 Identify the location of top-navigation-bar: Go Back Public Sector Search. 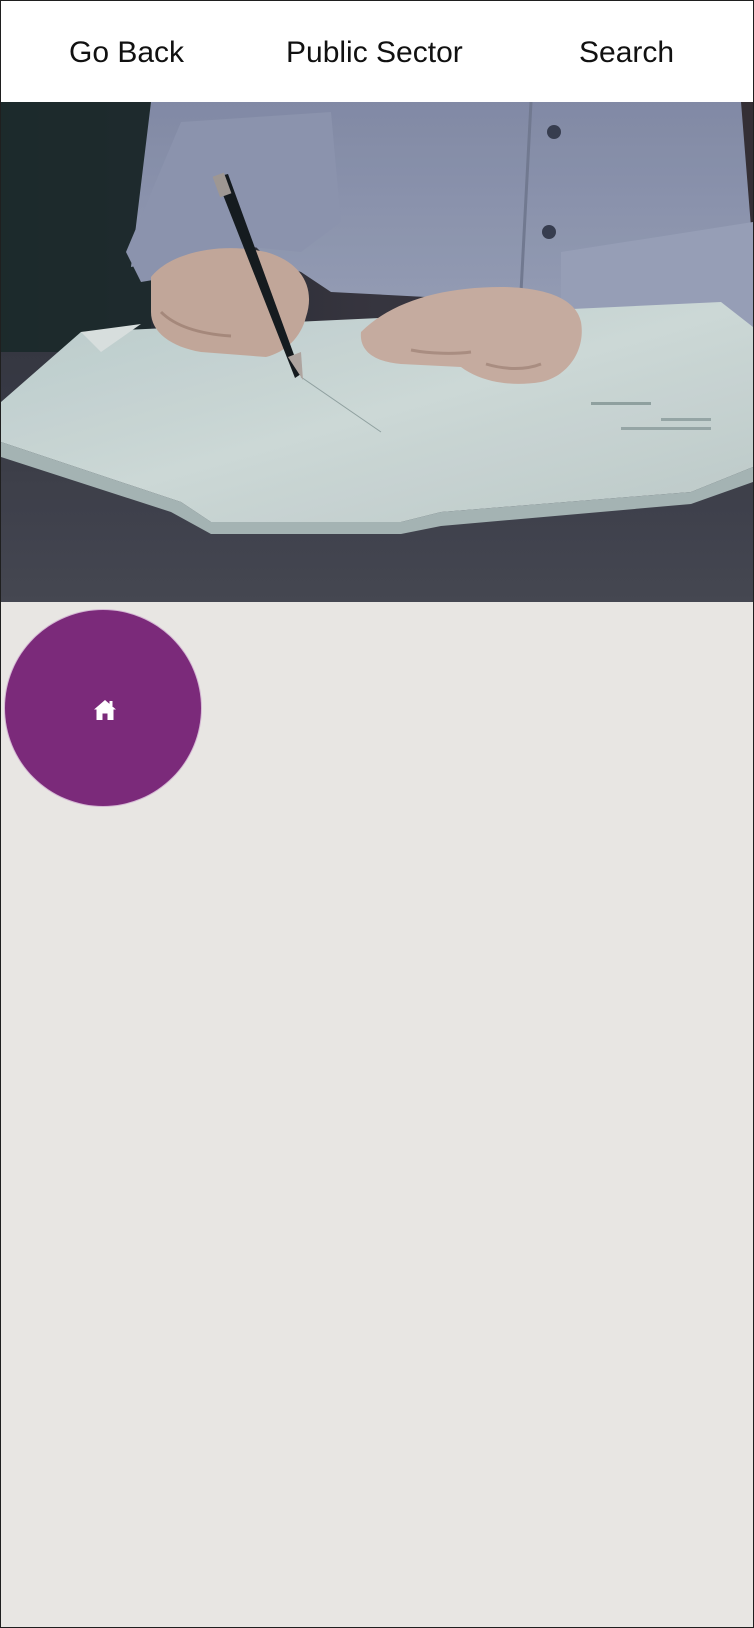
(377, 51).